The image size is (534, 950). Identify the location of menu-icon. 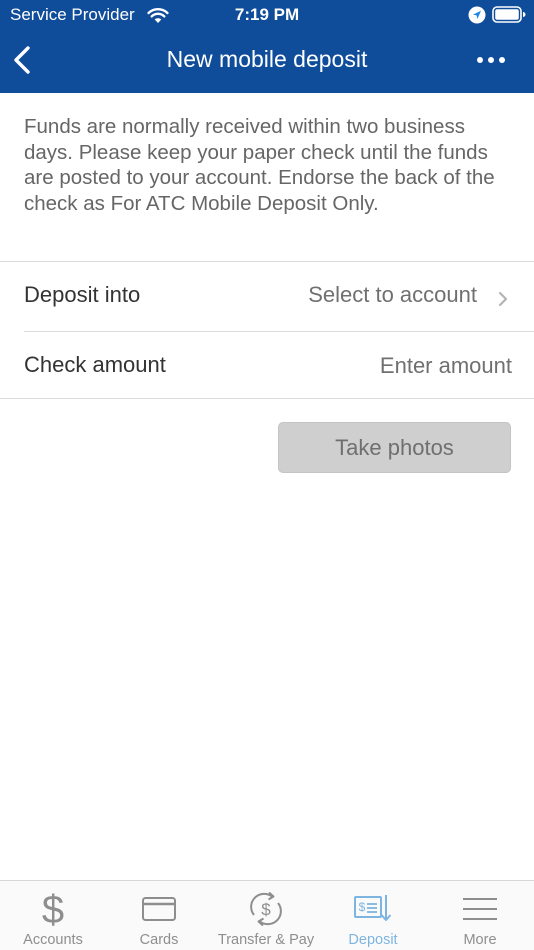
(480, 909).